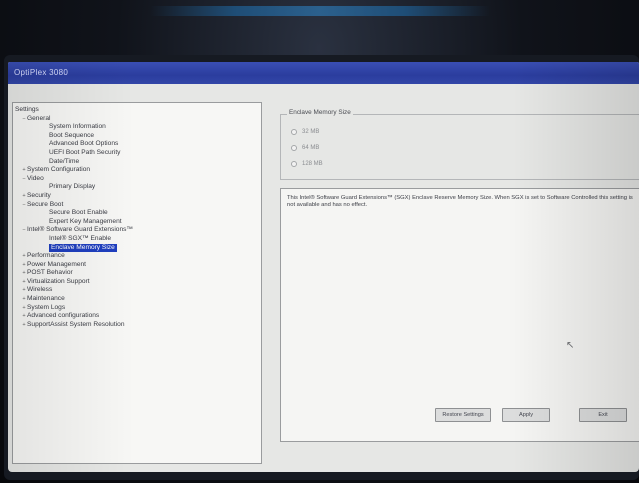 This screenshot has height=483, width=639. What do you see at coordinates (84, 144) in the screenshot?
I see `tree-item-label: Advanced Boot Options` at bounding box center [84, 144].